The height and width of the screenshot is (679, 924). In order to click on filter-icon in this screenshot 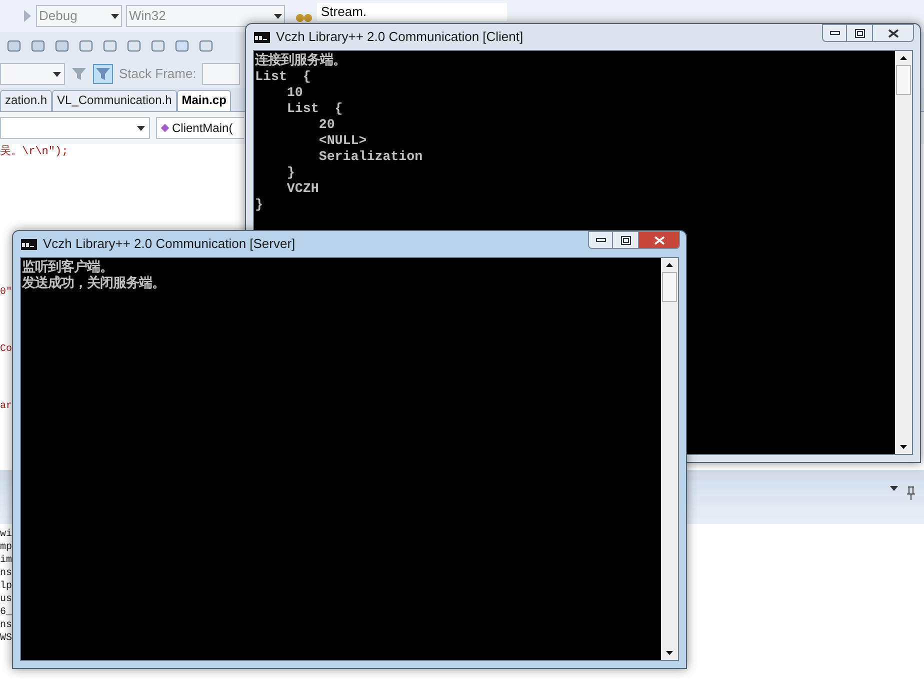, I will do `click(103, 74)`.